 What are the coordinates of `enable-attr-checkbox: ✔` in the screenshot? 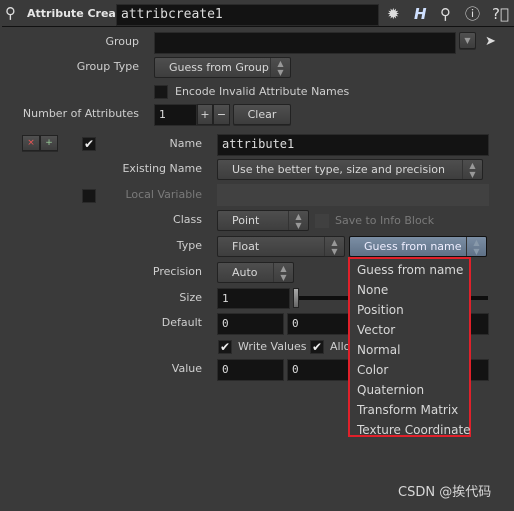 It's located at (89, 144).